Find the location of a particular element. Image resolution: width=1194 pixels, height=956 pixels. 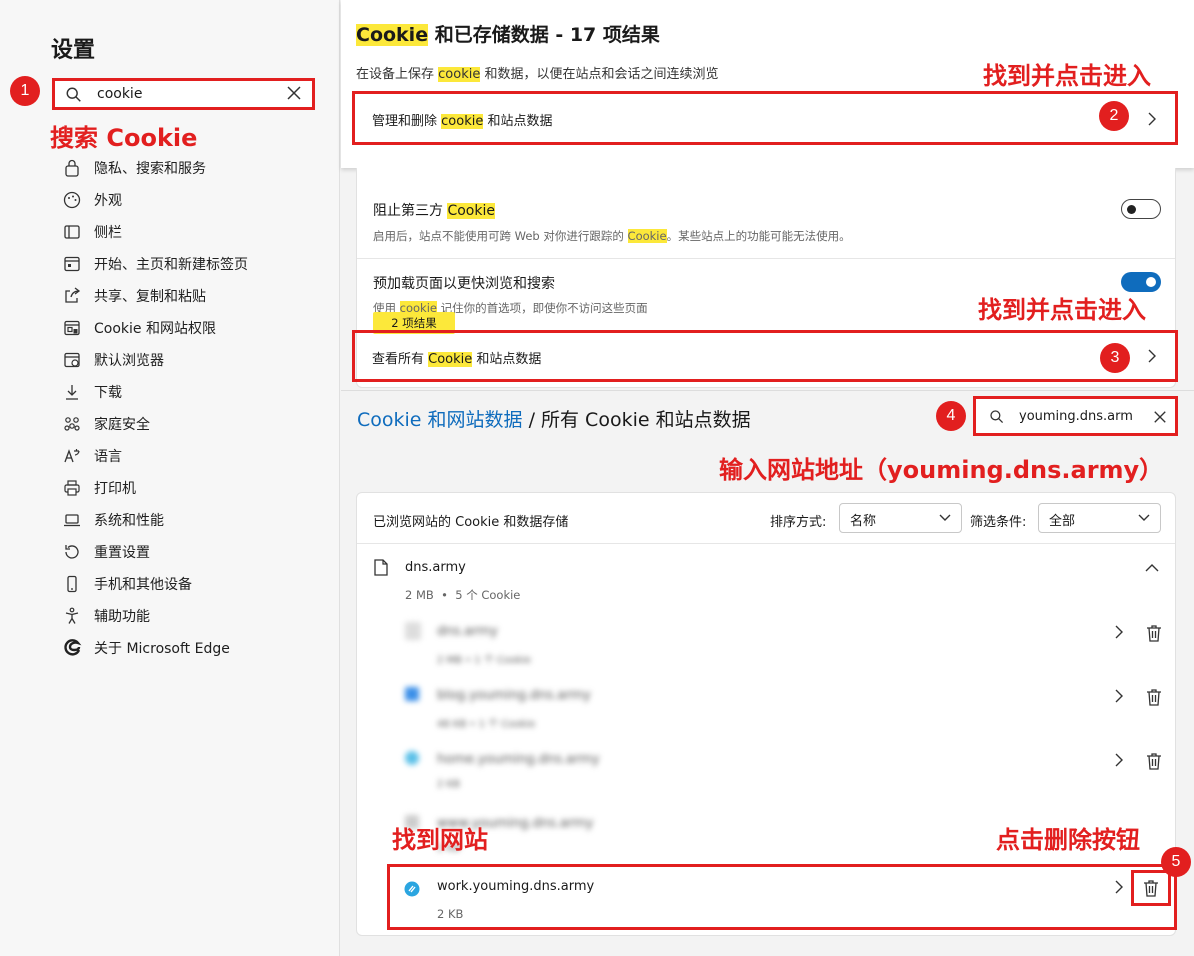

sidebar-item-printers: 打印机 is located at coordinates (195, 488).